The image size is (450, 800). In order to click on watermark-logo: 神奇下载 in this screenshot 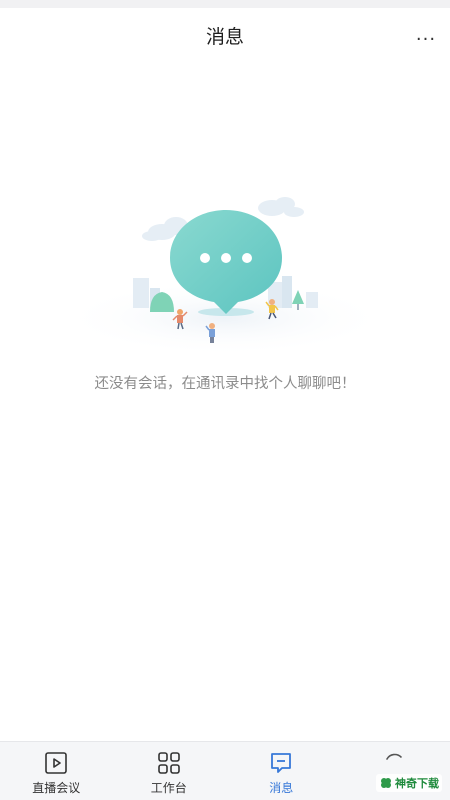, I will do `click(409, 783)`.